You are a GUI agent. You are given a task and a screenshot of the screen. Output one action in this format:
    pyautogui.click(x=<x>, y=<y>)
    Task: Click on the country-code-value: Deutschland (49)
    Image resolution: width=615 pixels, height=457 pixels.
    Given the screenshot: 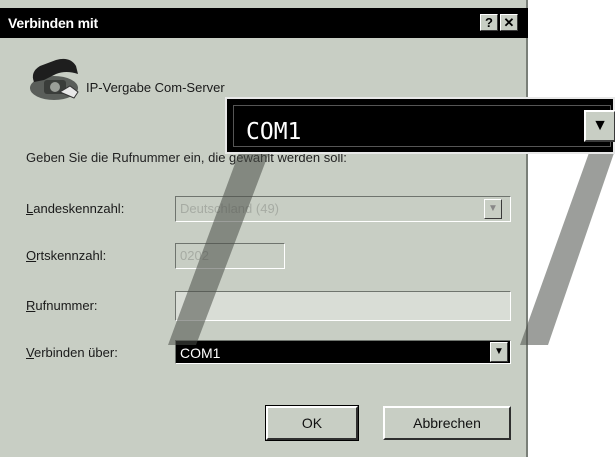 What is the action you would take?
    pyautogui.click(x=229, y=208)
    